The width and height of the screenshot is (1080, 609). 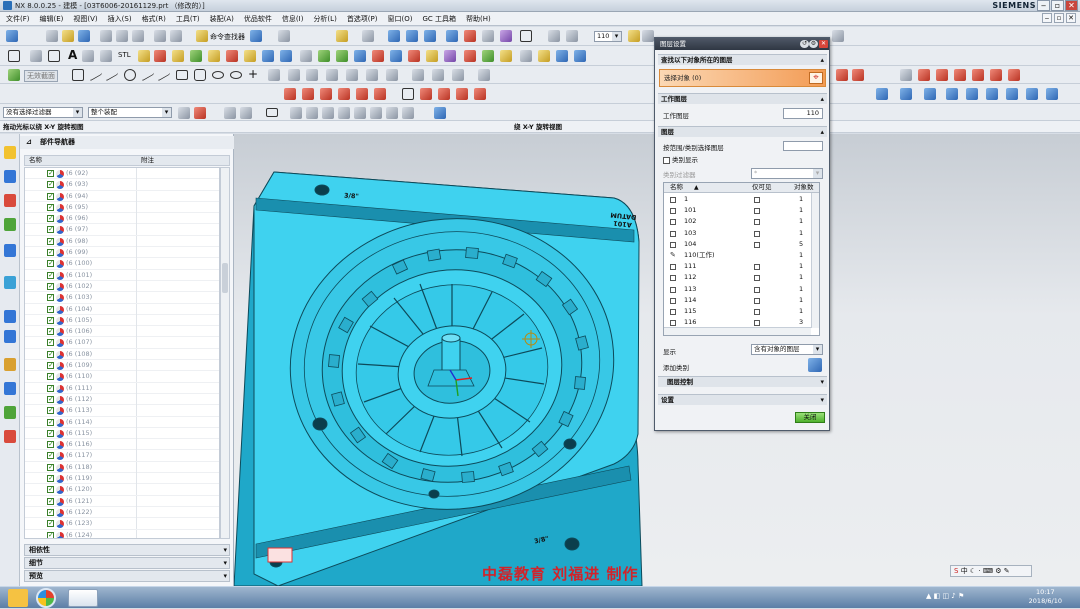 I want to click on chamfer-icon, so click(x=214, y=56).